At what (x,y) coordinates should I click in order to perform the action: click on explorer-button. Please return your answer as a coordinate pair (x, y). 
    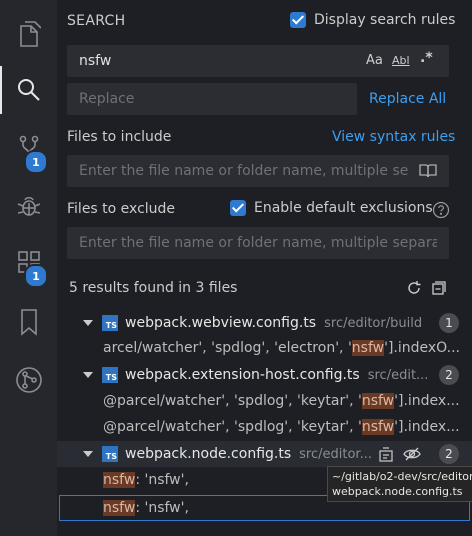
    Looking at the image, I should click on (28, 34).